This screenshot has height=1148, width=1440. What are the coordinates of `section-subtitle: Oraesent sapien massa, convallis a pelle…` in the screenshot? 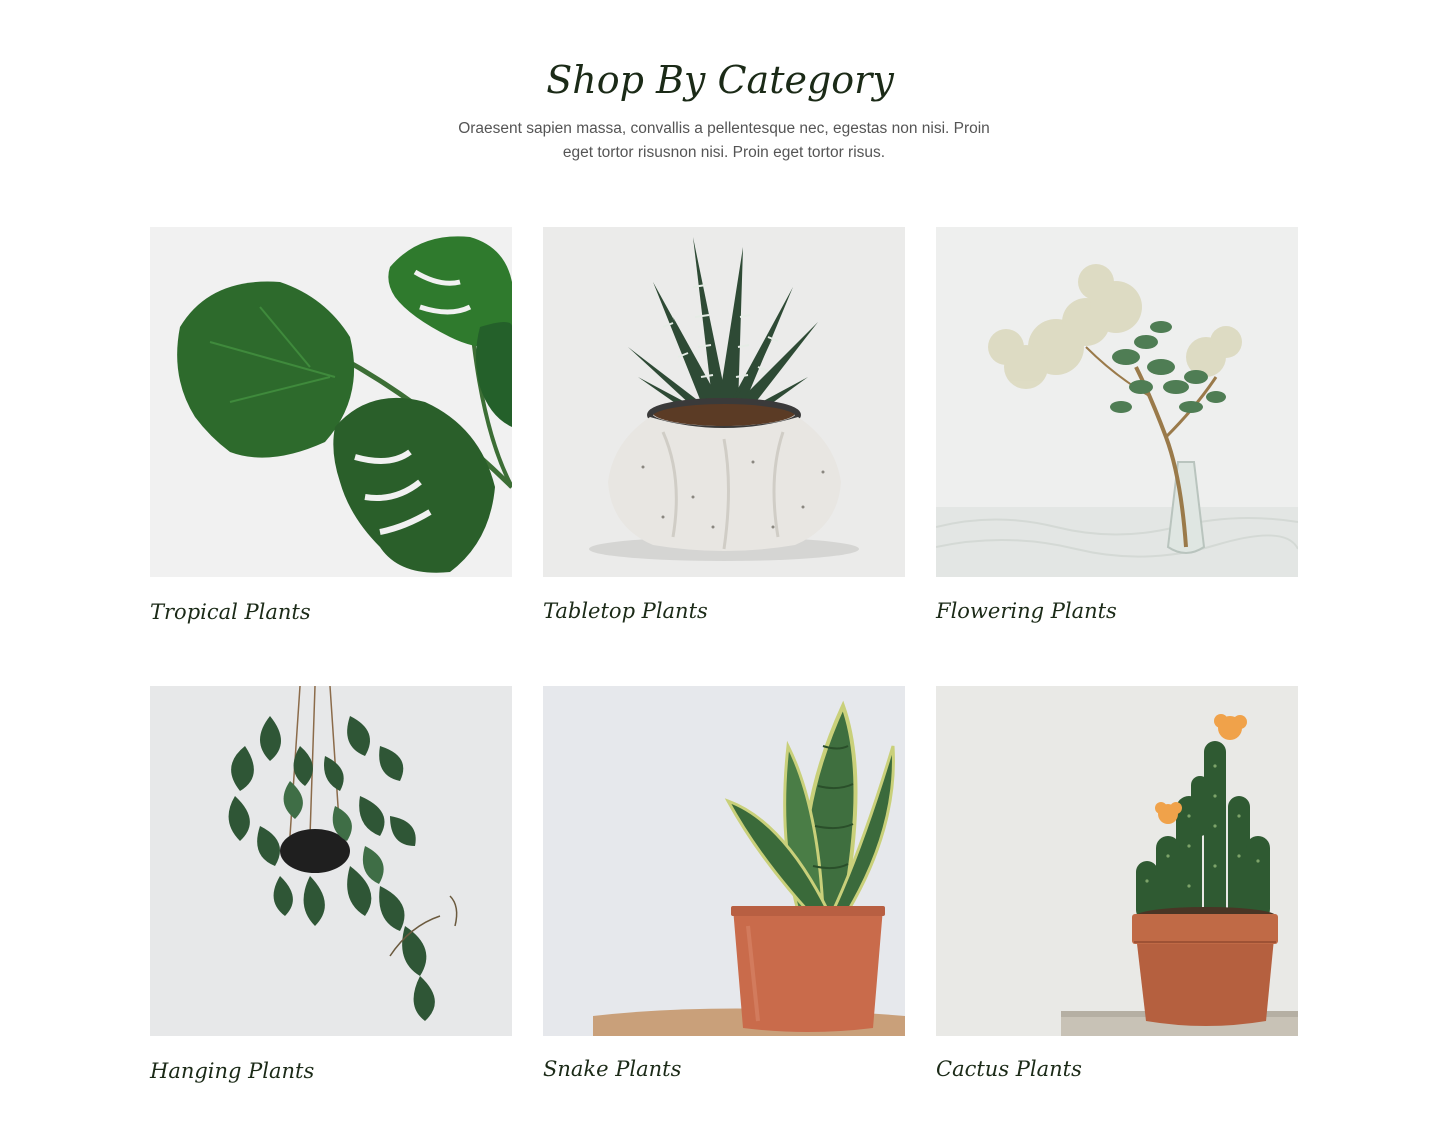 It's located at (724, 141).